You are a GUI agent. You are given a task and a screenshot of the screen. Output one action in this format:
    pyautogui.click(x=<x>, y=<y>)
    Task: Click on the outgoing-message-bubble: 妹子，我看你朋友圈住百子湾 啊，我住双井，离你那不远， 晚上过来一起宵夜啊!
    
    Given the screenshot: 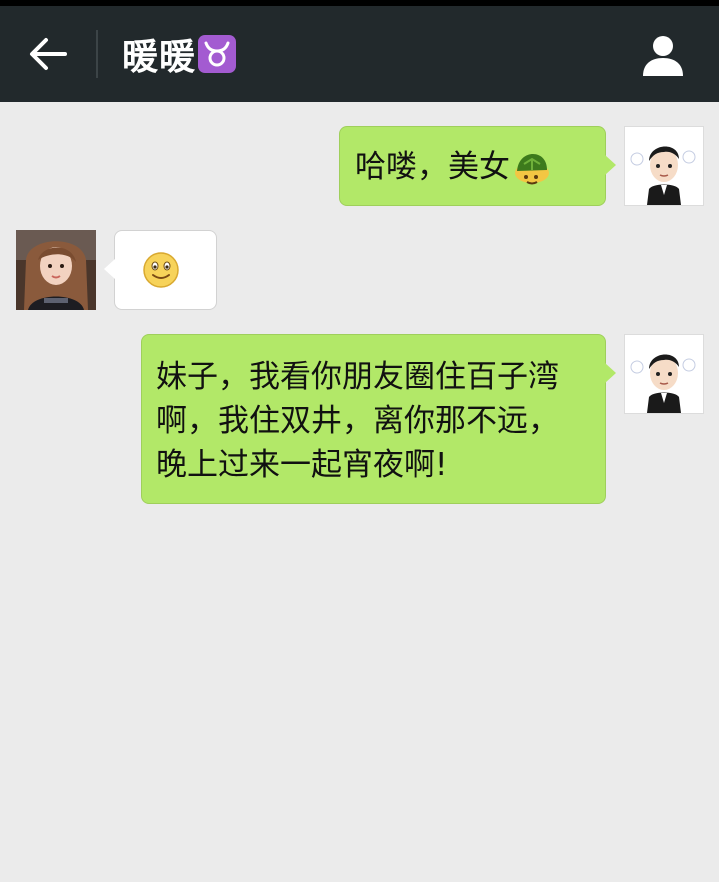 What is the action you would take?
    pyautogui.click(x=378, y=419)
    